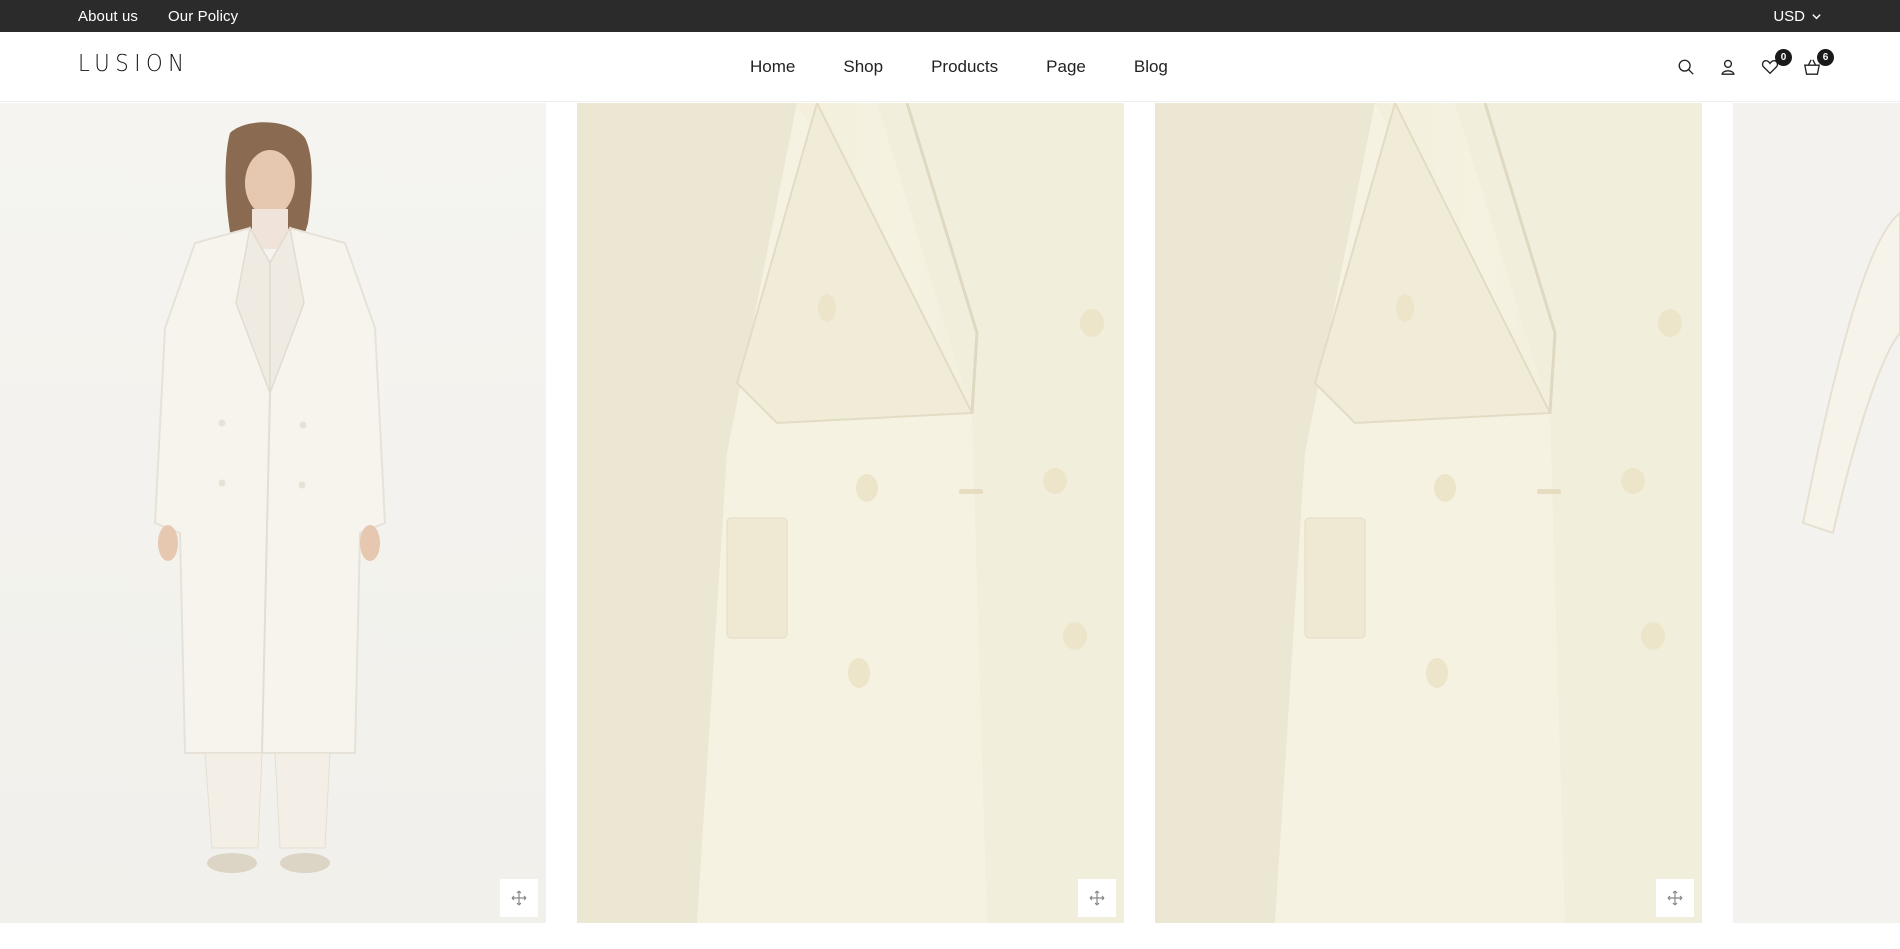 The height and width of the screenshot is (949, 1900). What do you see at coordinates (1816, 16) in the screenshot?
I see `chevron-down-icon` at bounding box center [1816, 16].